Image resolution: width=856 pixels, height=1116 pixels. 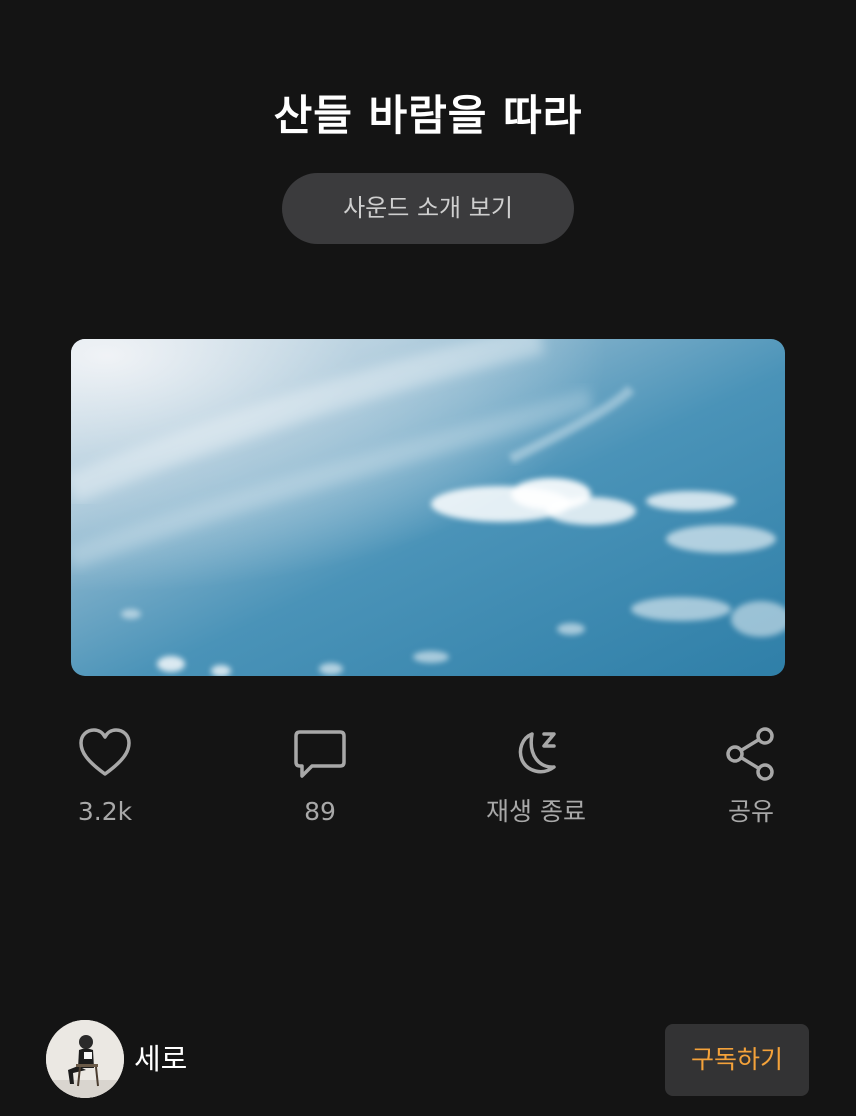 I want to click on comment-count: 89, so click(x=320, y=811).